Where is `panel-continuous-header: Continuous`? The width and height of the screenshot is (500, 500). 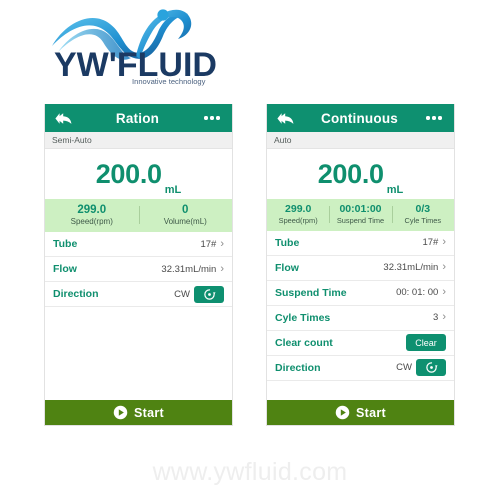
panel-continuous-header: Continuous is located at coordinates (360, 118).